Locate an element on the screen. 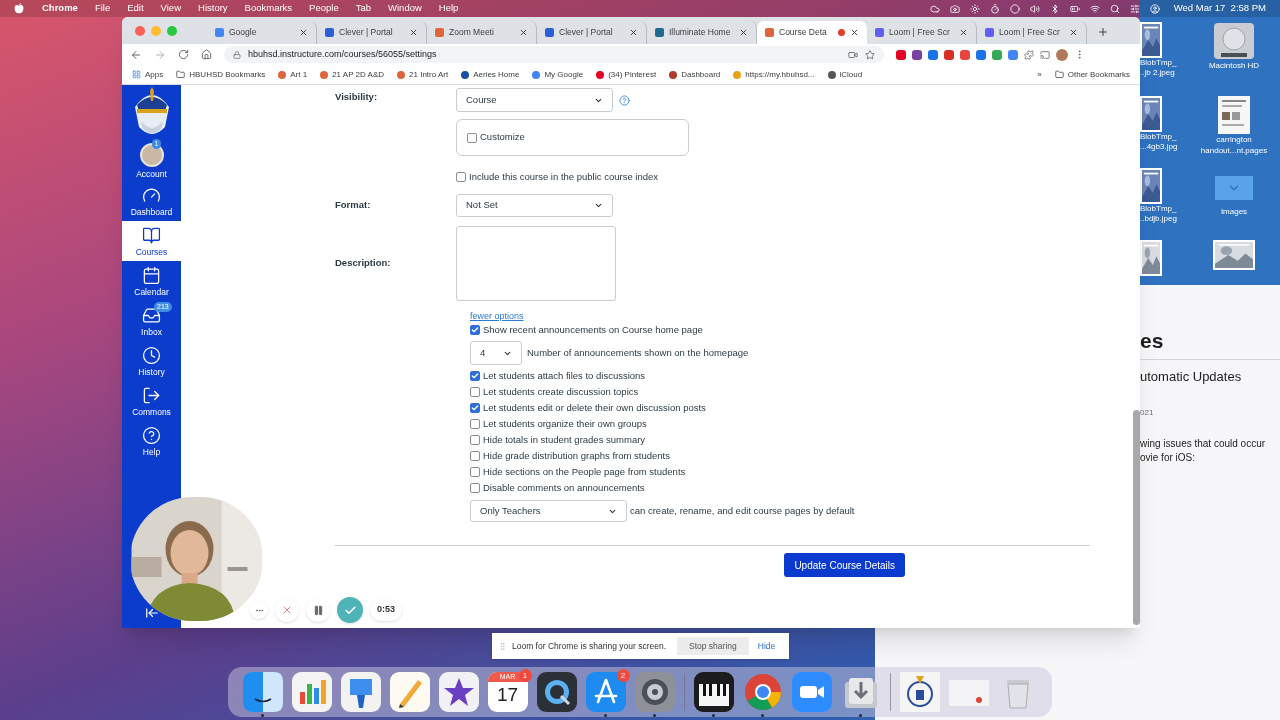 Image resolution: width=1280 pixels, height=720 pixels. bar-chart-icon is located at coordinates (311, 692).